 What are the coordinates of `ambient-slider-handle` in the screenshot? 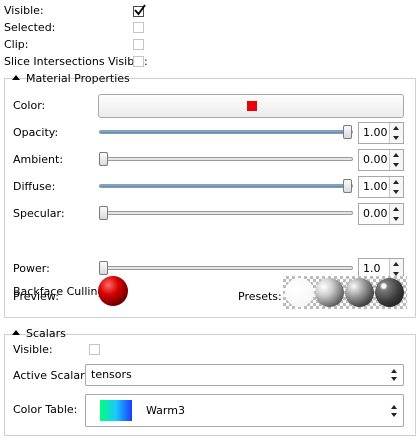 It's located at (103, 159).